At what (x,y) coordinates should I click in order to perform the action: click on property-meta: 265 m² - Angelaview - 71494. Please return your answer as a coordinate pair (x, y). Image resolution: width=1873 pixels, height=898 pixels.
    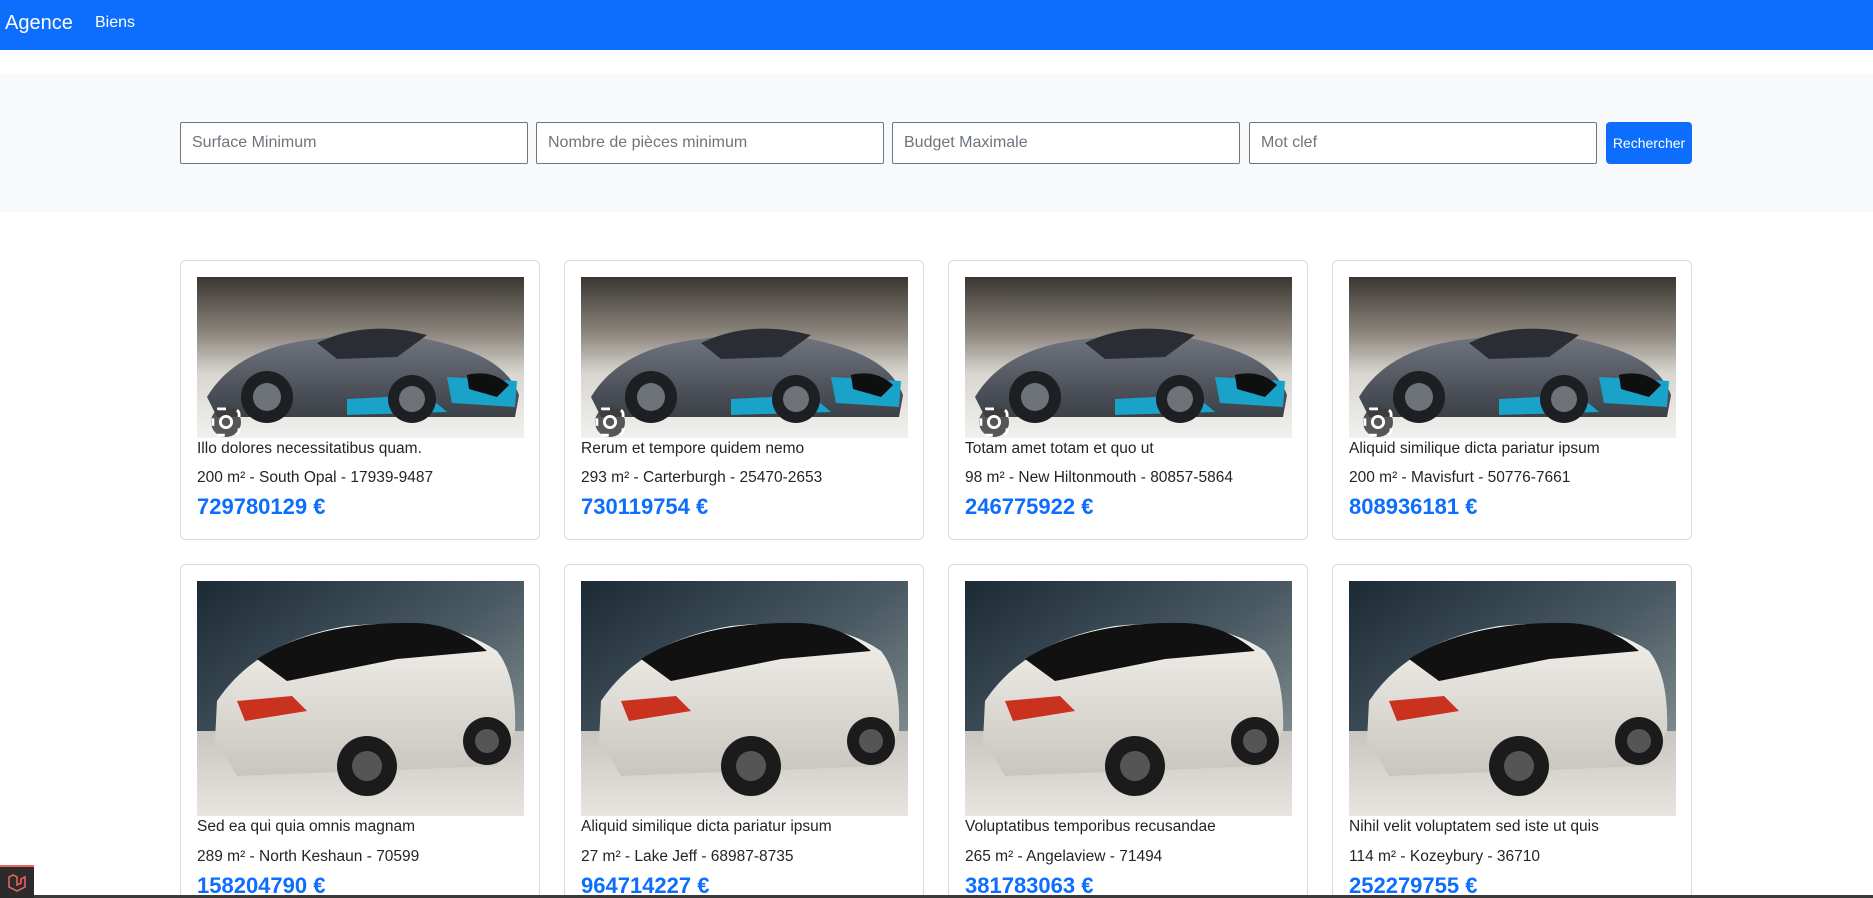
    Looking at the image, I should click on (1064, 856).